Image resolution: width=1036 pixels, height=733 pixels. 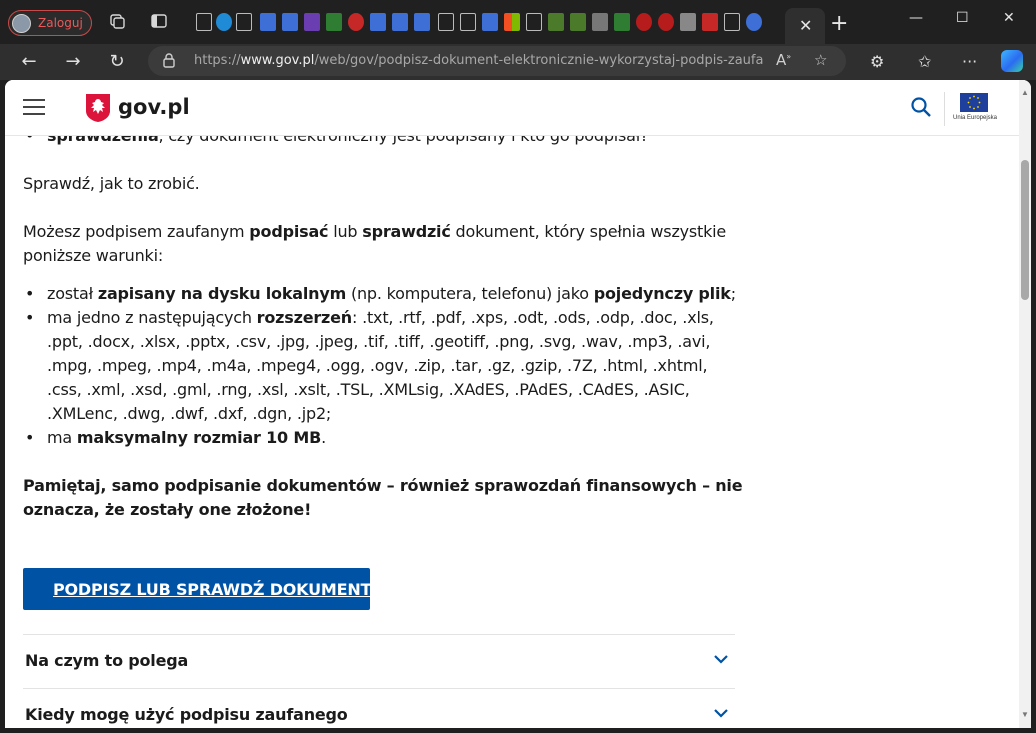 What do you see at coordinates (73, 62) in the screenshot?
I see `forward-button: →` at bounding box center [73, 62].